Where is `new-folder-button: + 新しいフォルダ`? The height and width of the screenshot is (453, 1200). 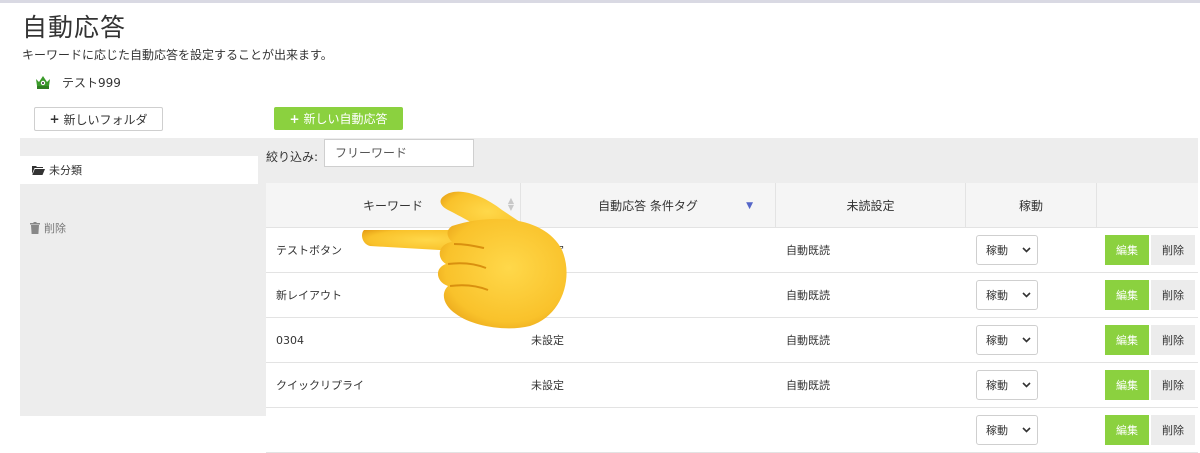 new-folder-button: + 新しいフォルダ is located at coordinates (98, 119).